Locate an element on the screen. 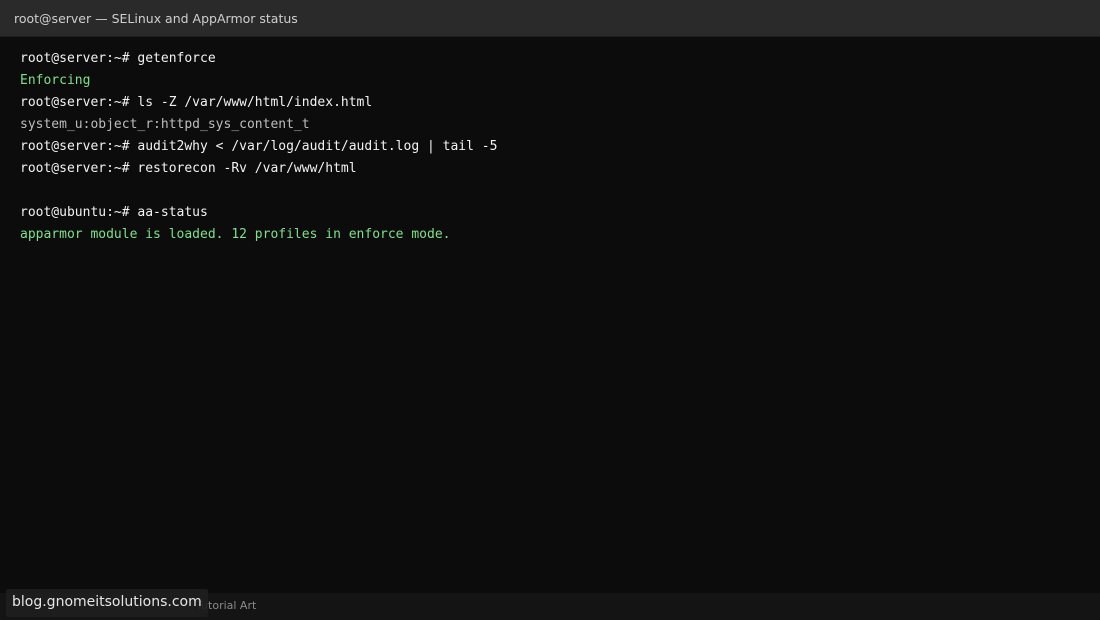 The height and width of the screenshot is (620, 1100). terminal-line: Enforcing is located at coordinates (55, 80).